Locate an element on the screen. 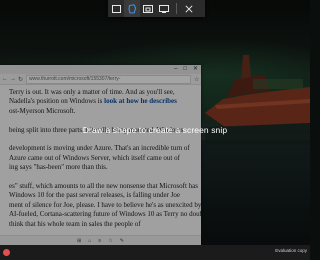 The width and height of the screenshot is (320, 260). fullscreen-snip-icon is located at coordinates (164, 8).